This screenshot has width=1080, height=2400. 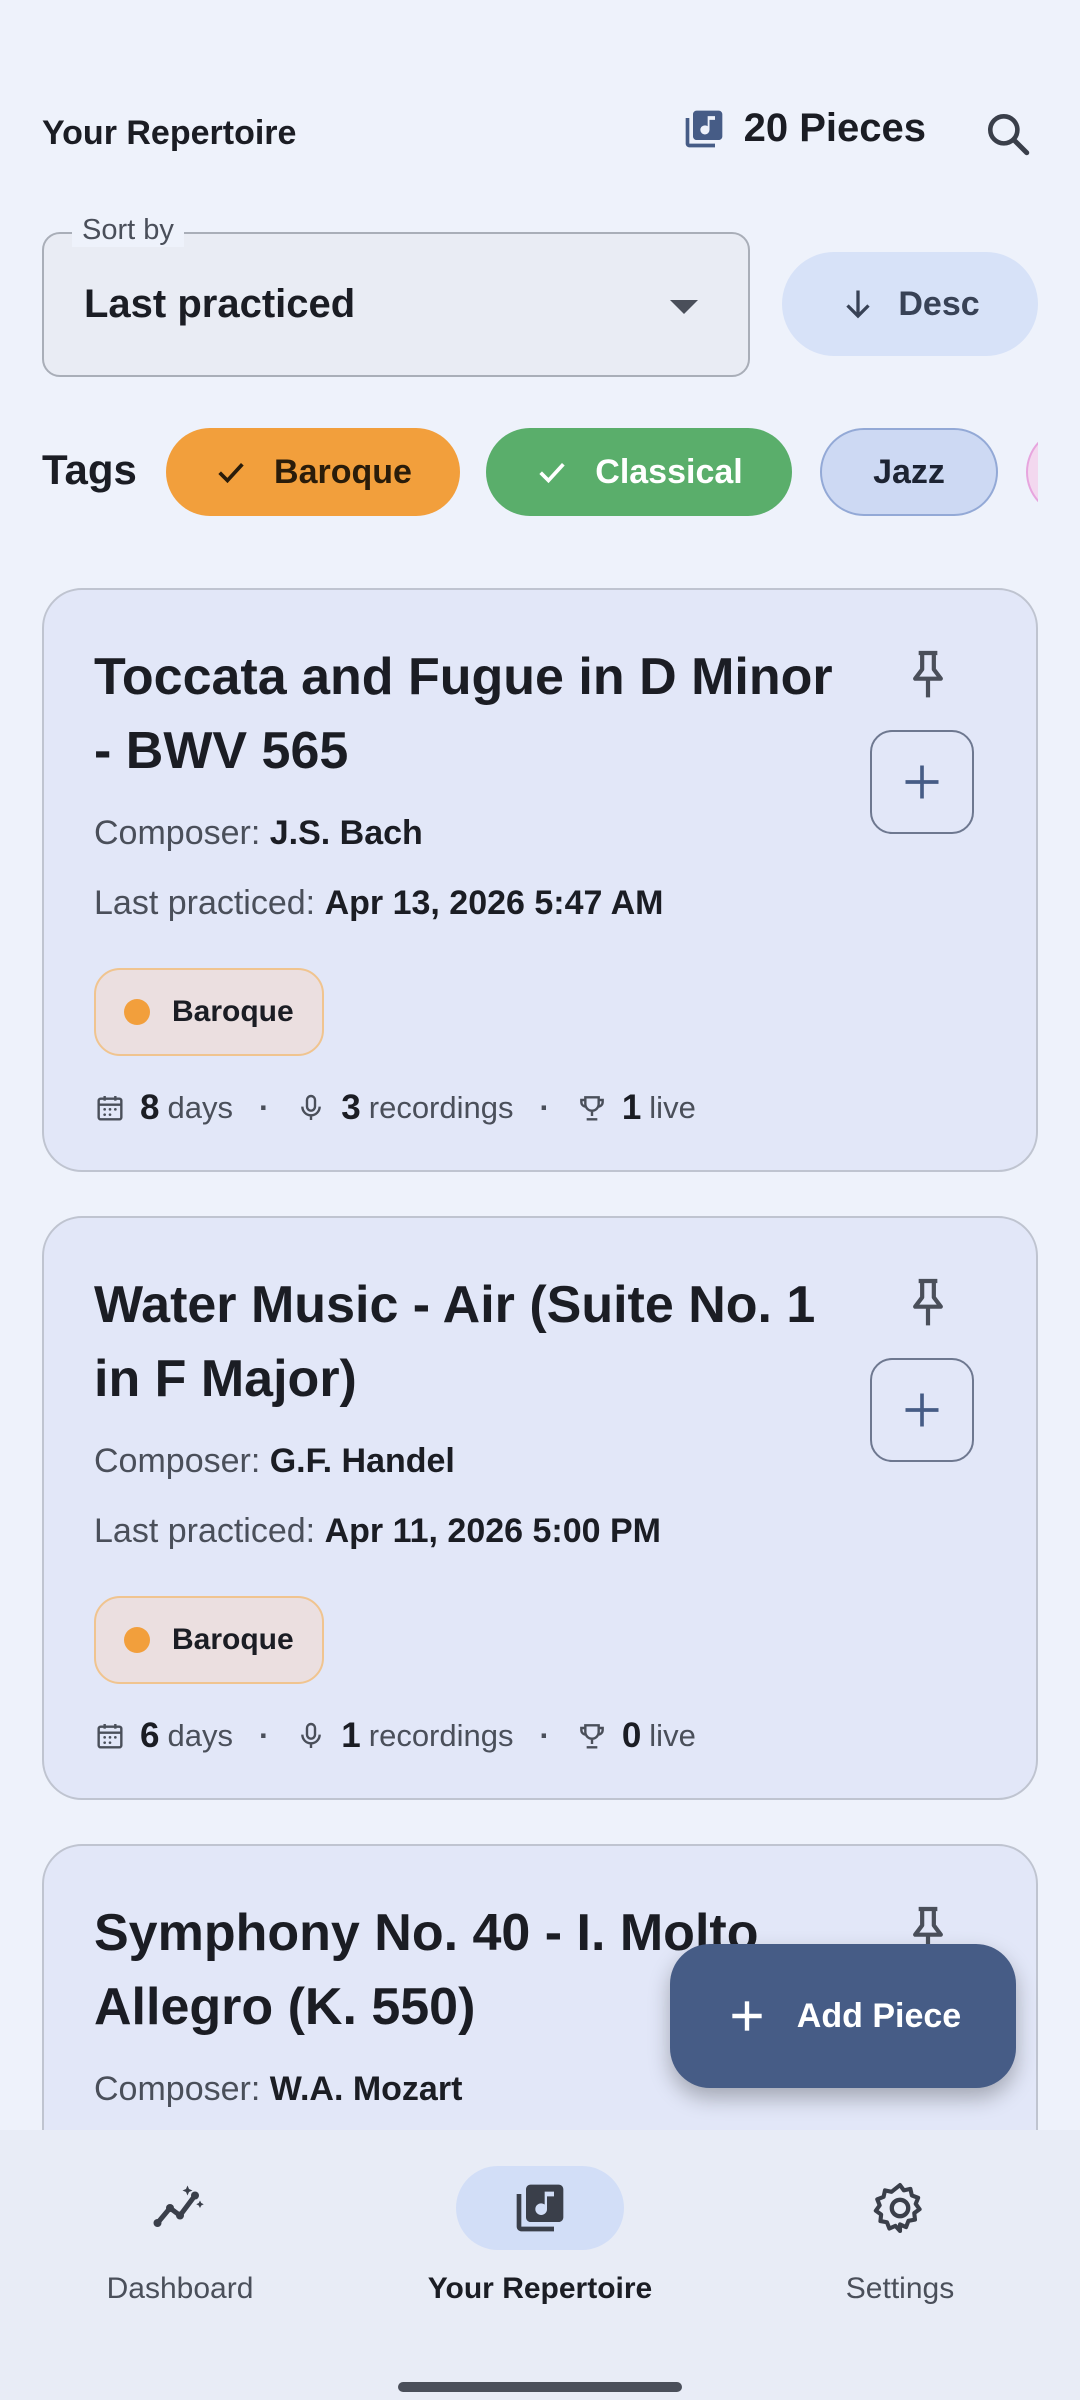 What do you see at coordinates (346, 833) in the screenshot?
I see `composer-name: J.S. Bach` at bounding box center [346, 833].